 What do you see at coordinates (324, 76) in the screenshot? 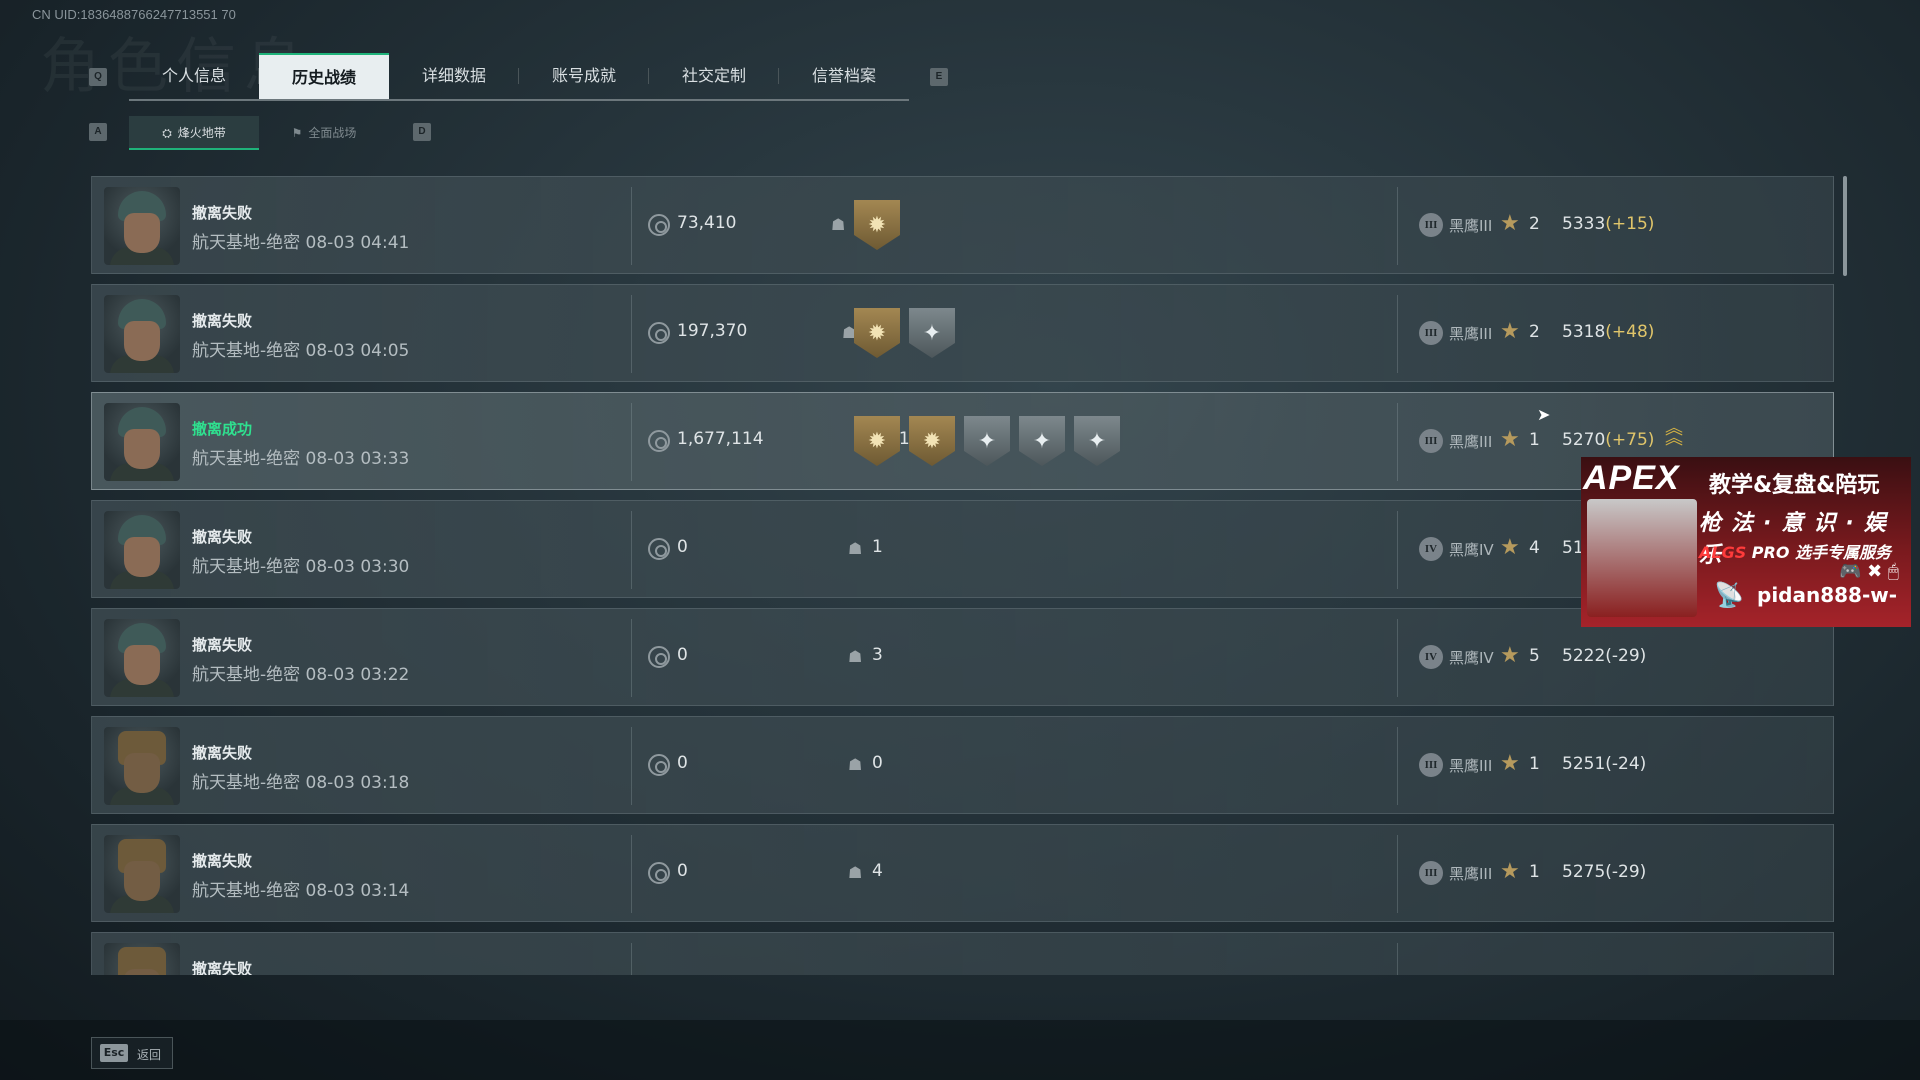
I see `tab-match-history: 历史战绩` at bounding box center [324, 76].